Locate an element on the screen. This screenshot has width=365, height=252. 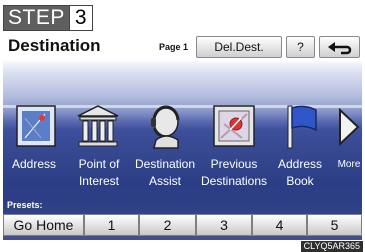
delete-destination-button: Del.Dest. is located at coordinates (239, 47).